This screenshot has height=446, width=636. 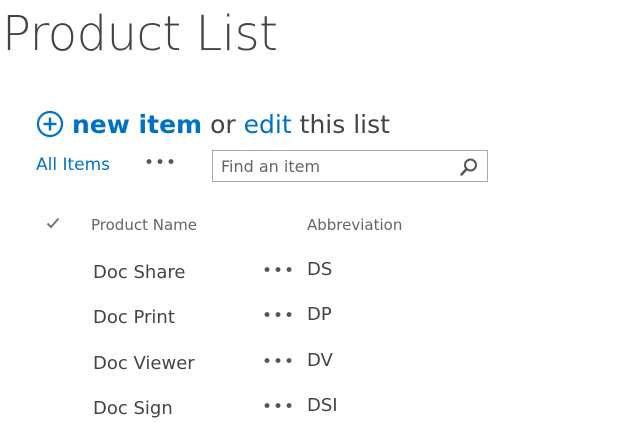 What do you see at coordinates (223, 124) in the screenshot?
I see `or-text: or` at bounding box center [223, 124].